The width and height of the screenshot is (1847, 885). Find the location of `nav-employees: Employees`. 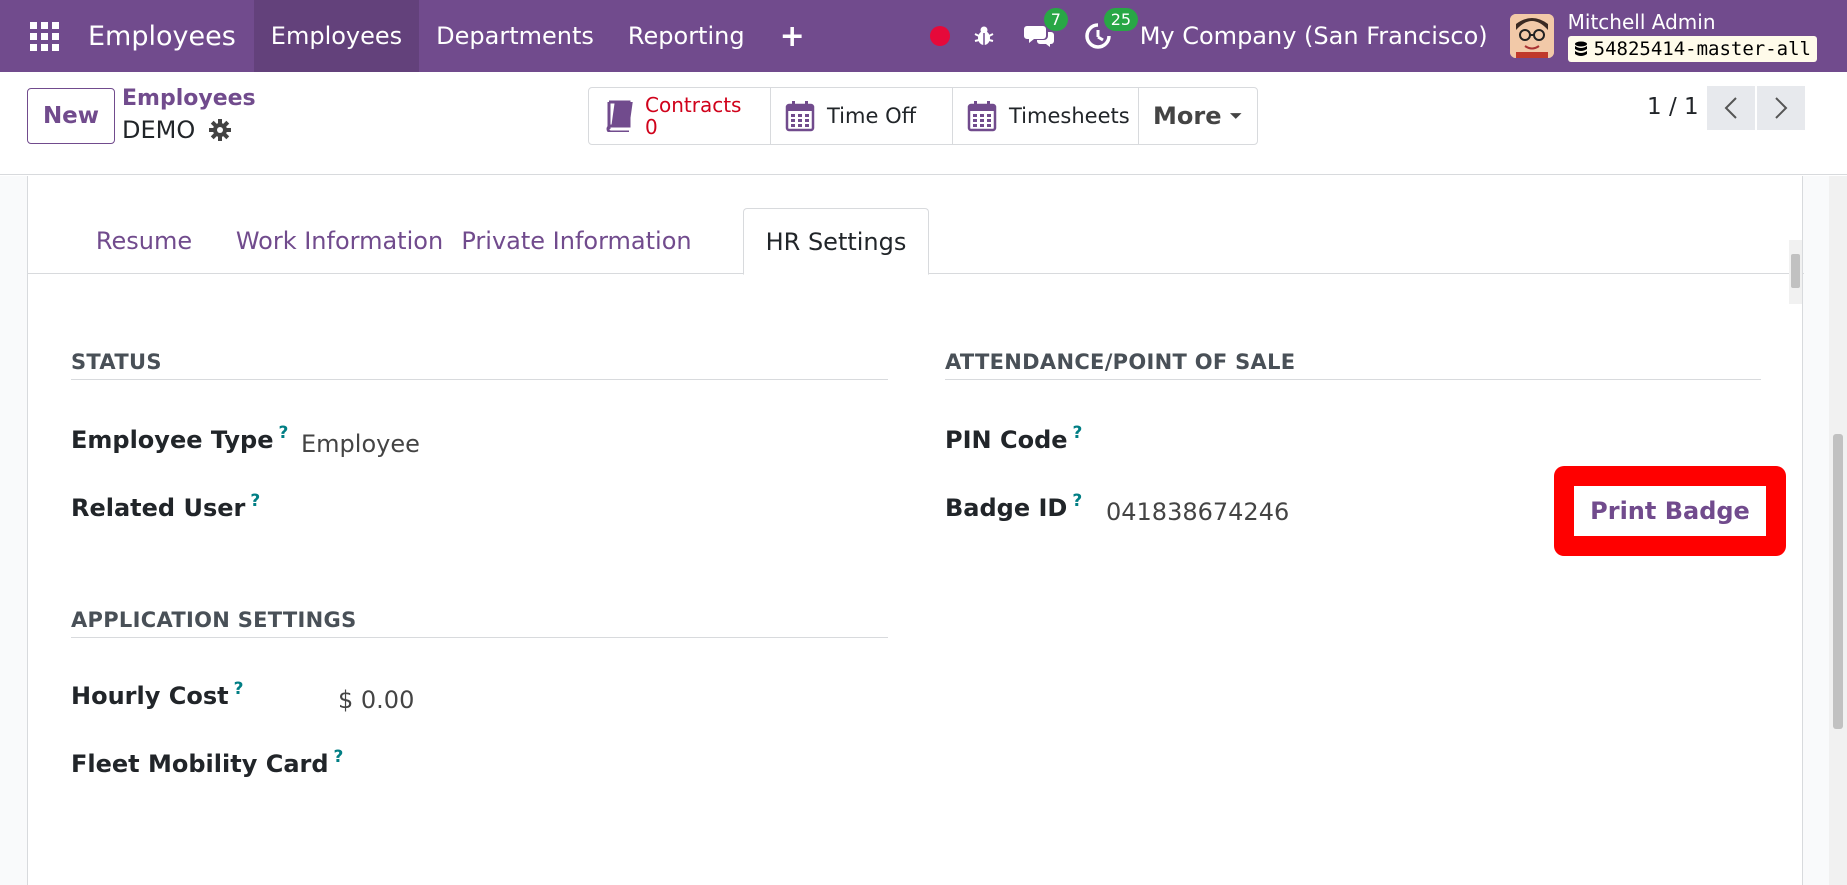

nav-employees: Employees is located at coordinates (336, 36).